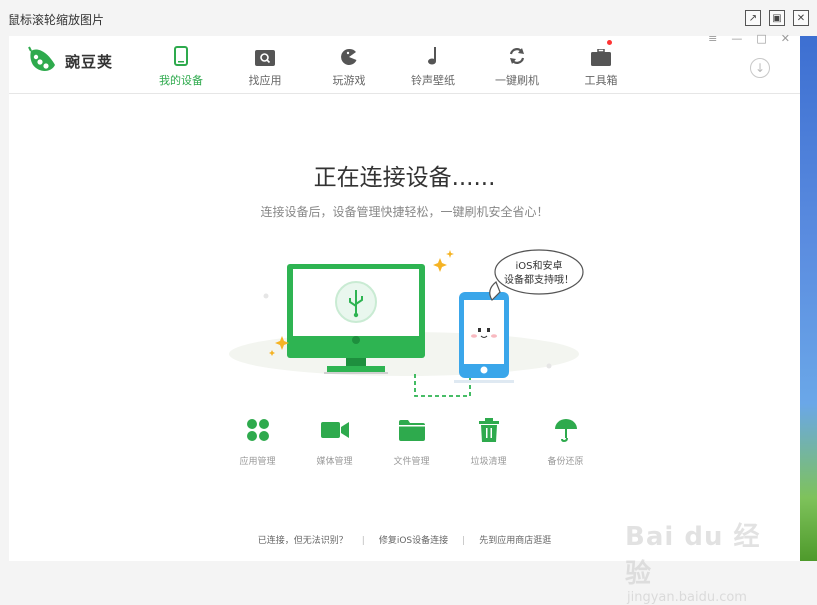 This screenshot has height=605, width=817. I want to click on menu-icon: ≡, so click(712, 38).